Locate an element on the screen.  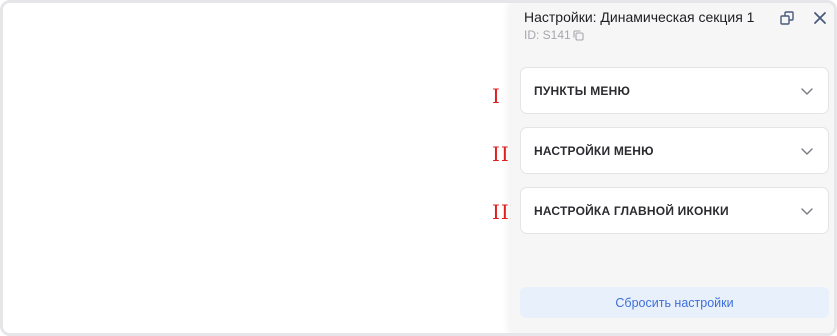
section-label: НАСТРОЙКИ МЕНЮ is located at coordinates (594, 150).